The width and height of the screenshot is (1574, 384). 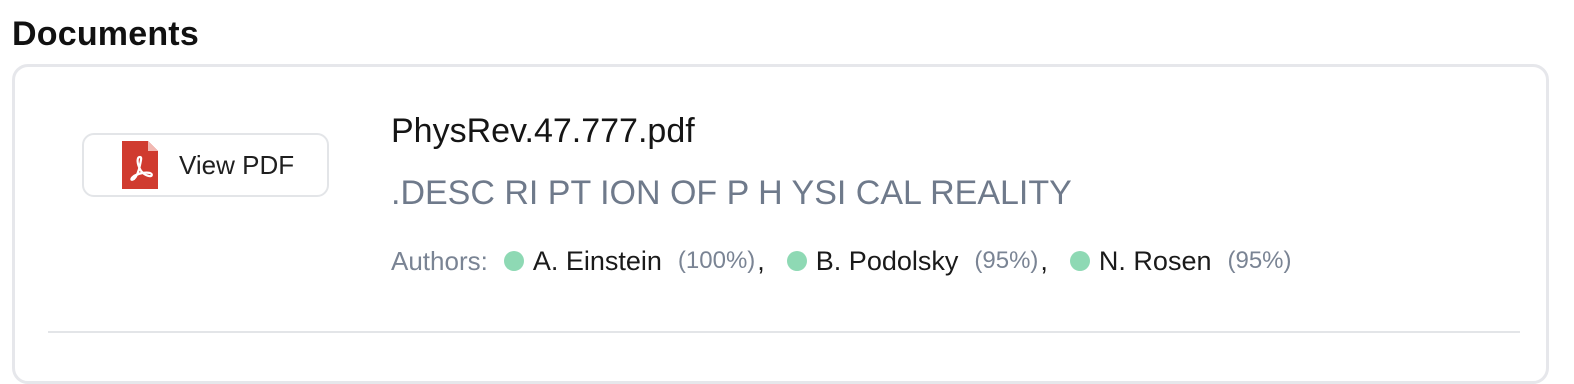 What do you see at coordinates (887, 260) in the screenshot?
I see `author-name: B. Podolsky` at bounding box center [887, 260].